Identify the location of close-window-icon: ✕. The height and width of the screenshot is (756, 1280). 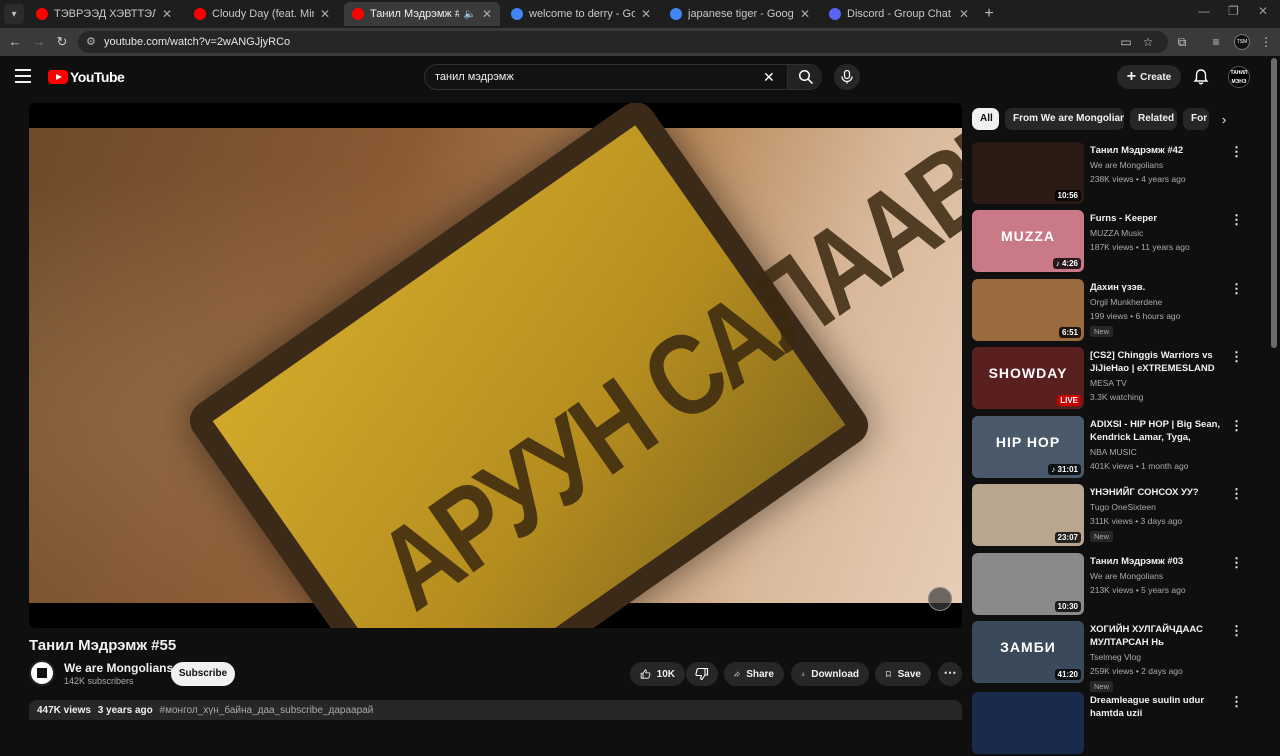
(1263, 11).